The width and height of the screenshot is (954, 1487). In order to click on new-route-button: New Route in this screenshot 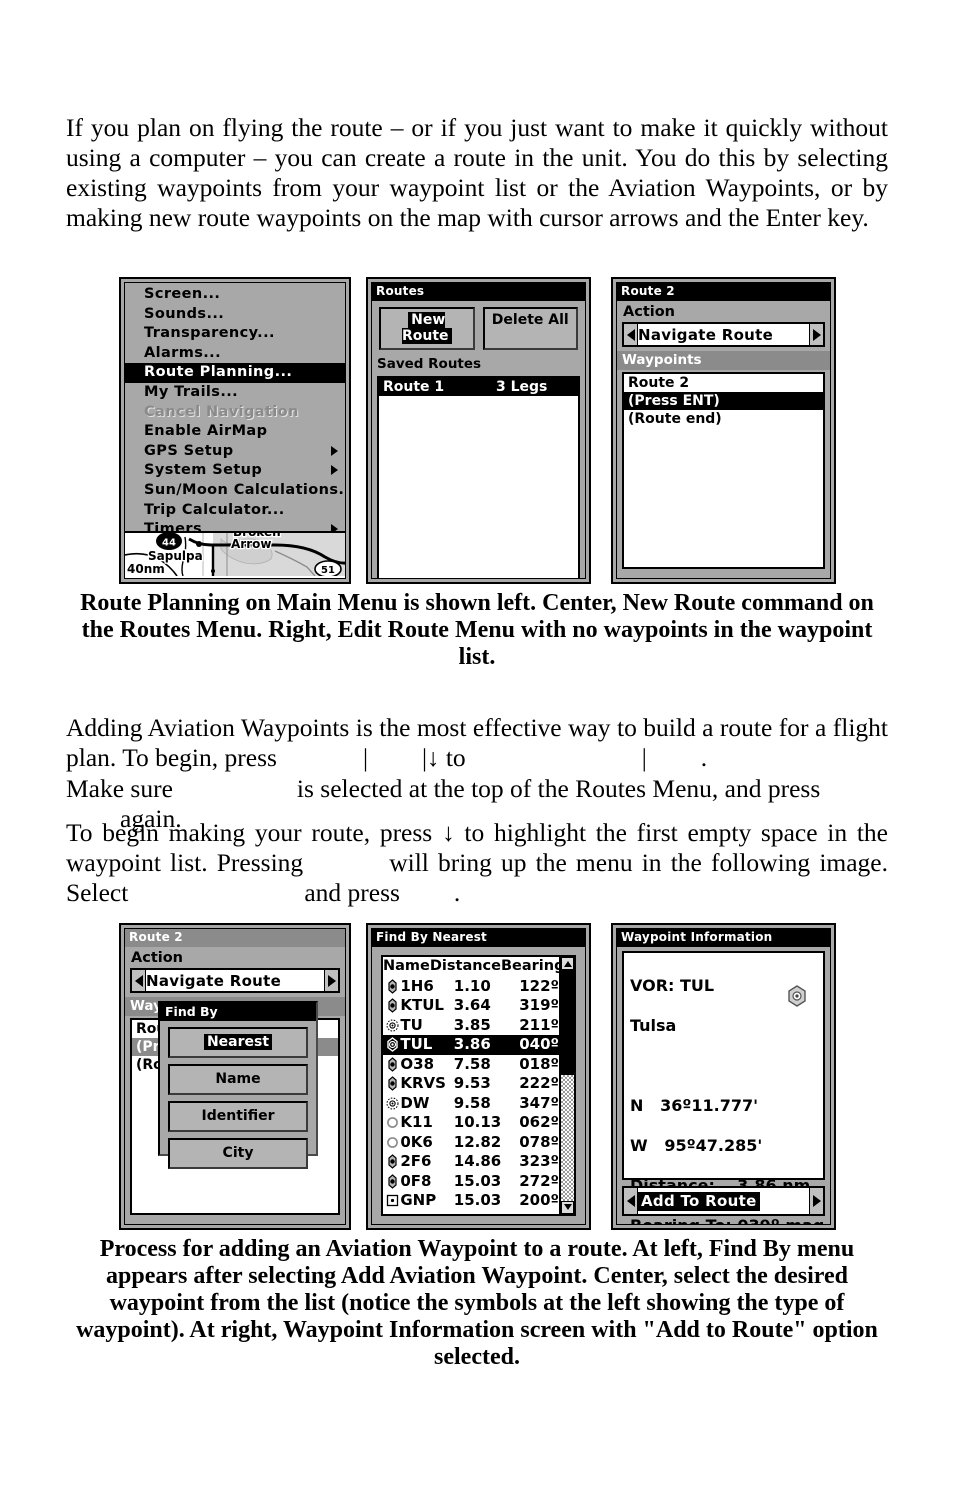, I will do `click(427, 328)`.